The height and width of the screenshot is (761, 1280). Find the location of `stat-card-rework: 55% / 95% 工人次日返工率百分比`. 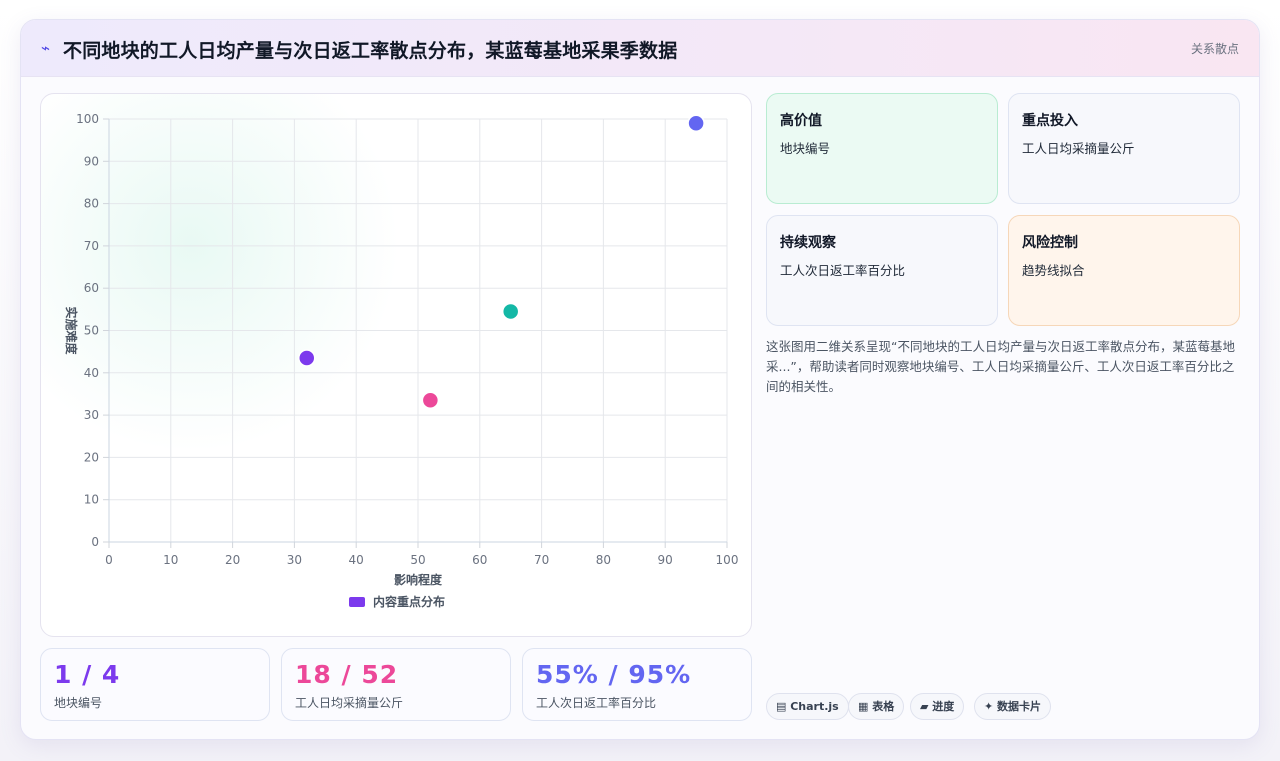

stat-card-rework: 55% / 95% 工人次日返工率百分比 is located at coordinates (637, 684).